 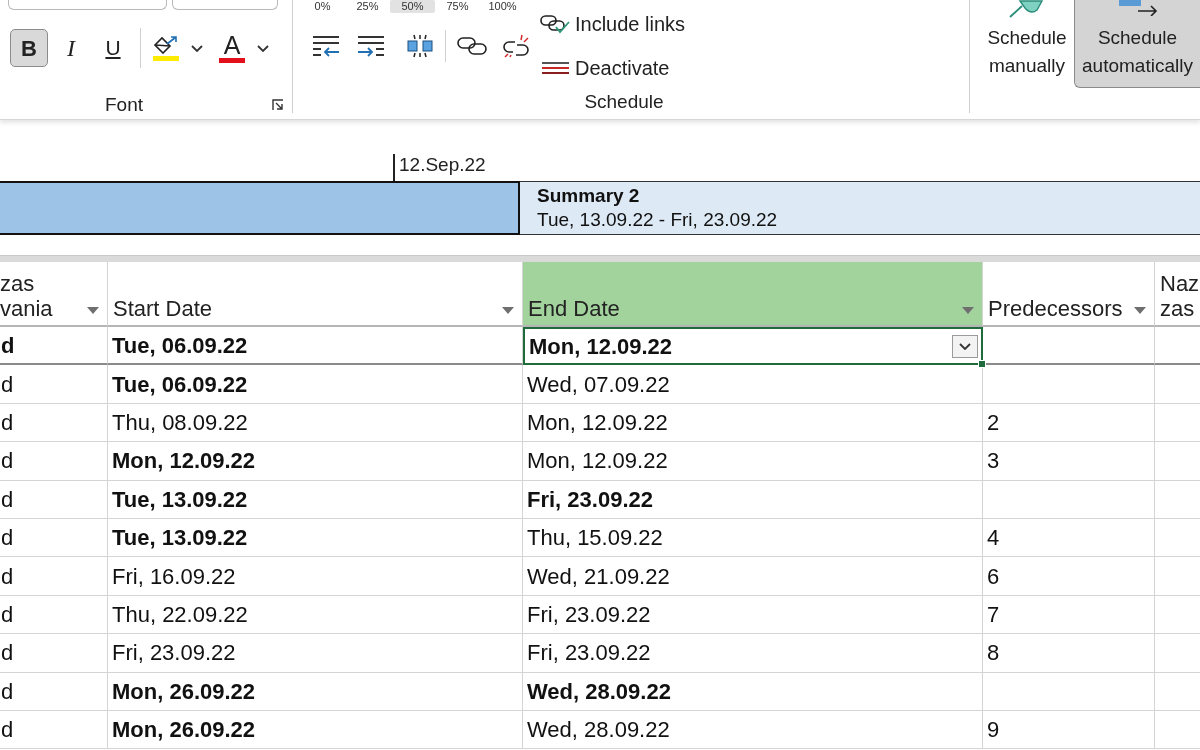 I want to click on schedule-manually-button: Schedule manually, so click(x=1027, y=44).